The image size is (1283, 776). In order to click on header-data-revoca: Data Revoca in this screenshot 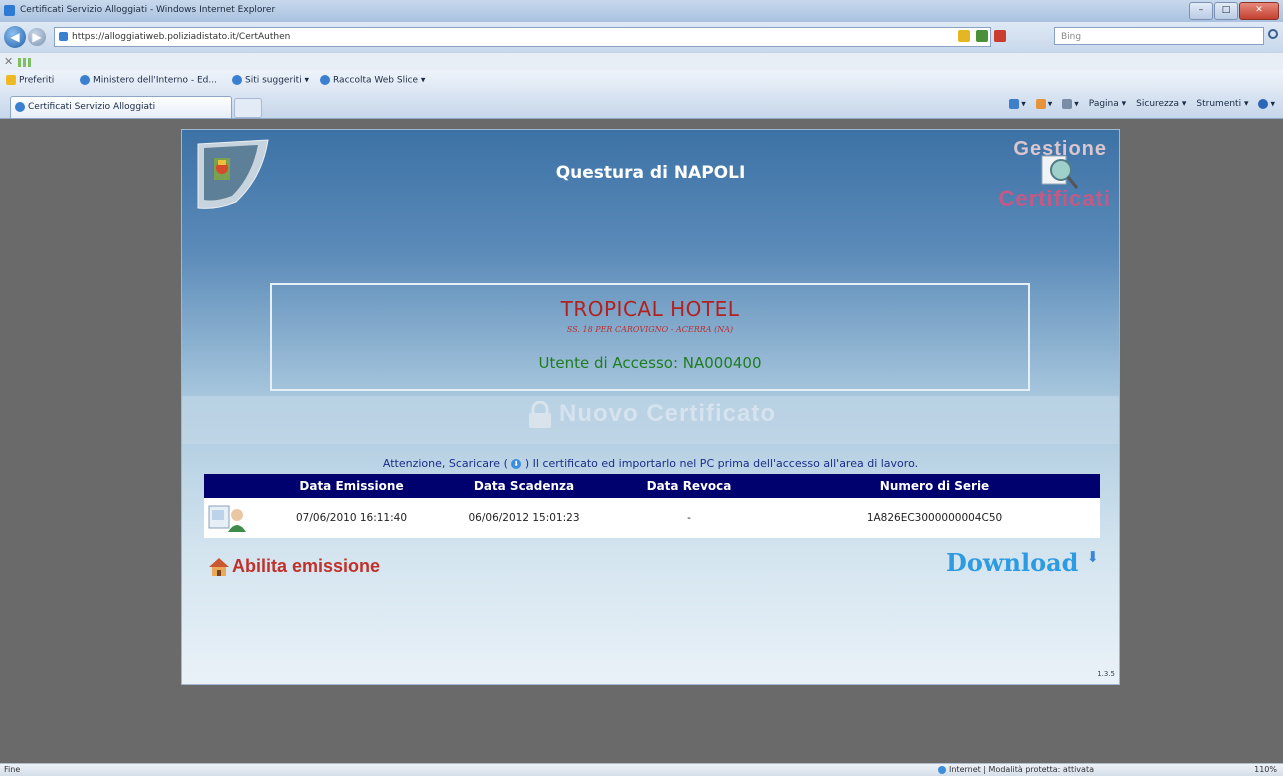, I will do `click(689, 486)`.